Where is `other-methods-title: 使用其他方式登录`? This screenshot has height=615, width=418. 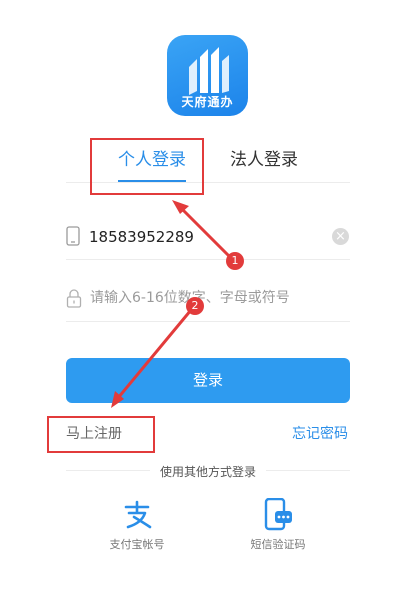 other-methods-title: 使用其他方式登录 is located at coordinates (208, 472).